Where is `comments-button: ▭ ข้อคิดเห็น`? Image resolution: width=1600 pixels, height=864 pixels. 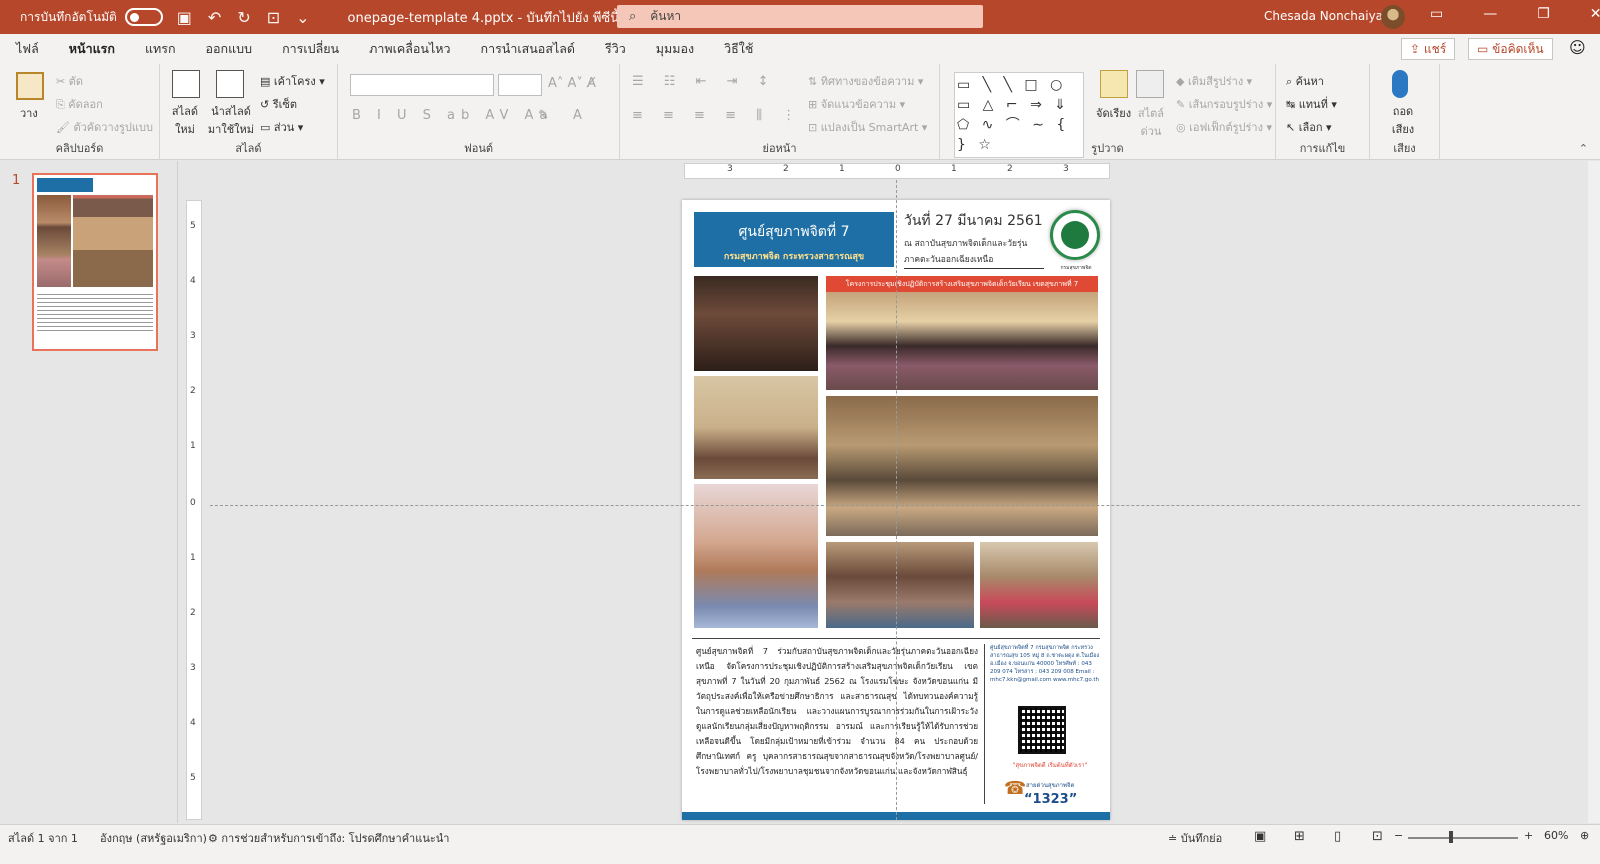
comments-button: ▭ ข้อคิดเห็น is located at coordinates (1510, 49).